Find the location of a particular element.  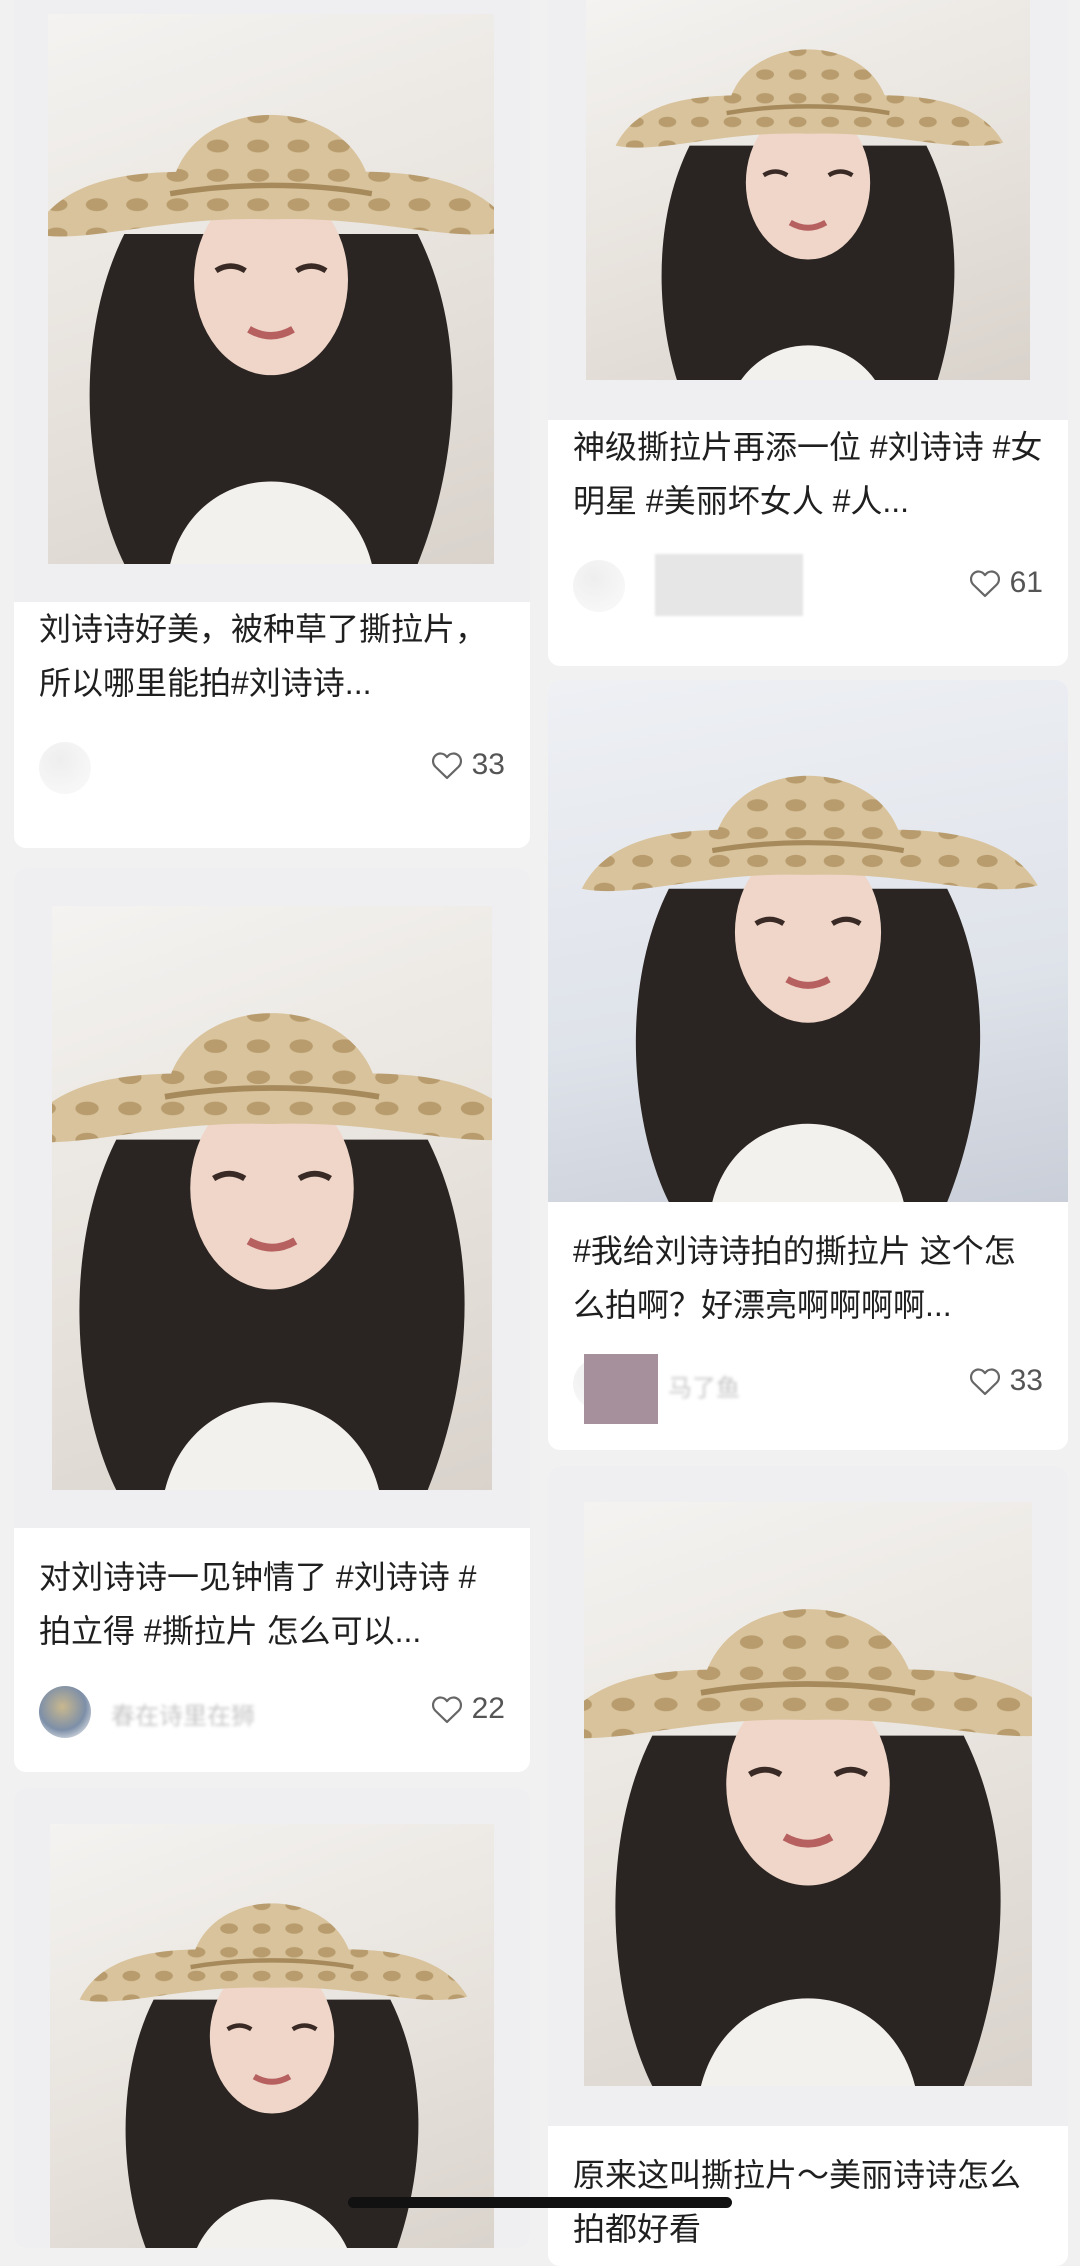

card-meta: 33 is located at coordinates (272, 768).